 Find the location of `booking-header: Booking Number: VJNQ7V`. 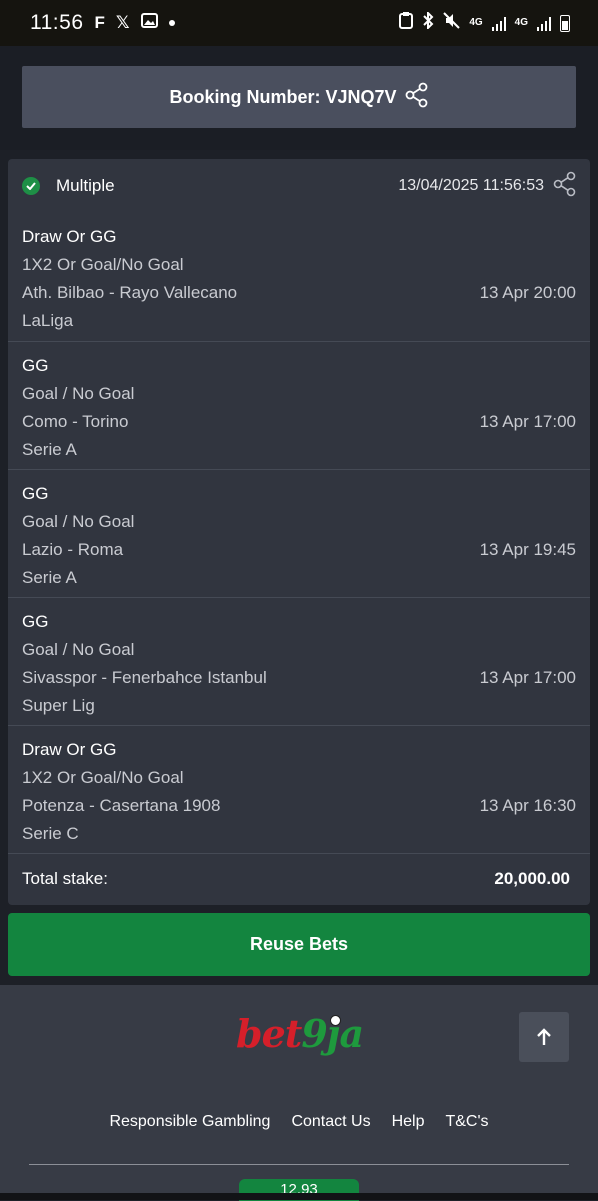

booking-header: Booking Number: VJNQ7V is located at coordinates (299, 98).